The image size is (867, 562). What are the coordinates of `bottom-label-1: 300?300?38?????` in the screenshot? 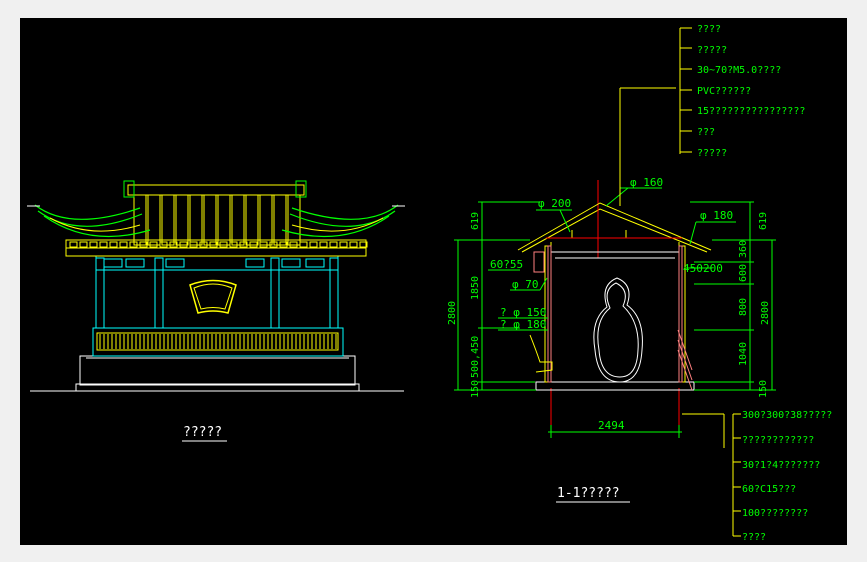 It's located at (787, 415).